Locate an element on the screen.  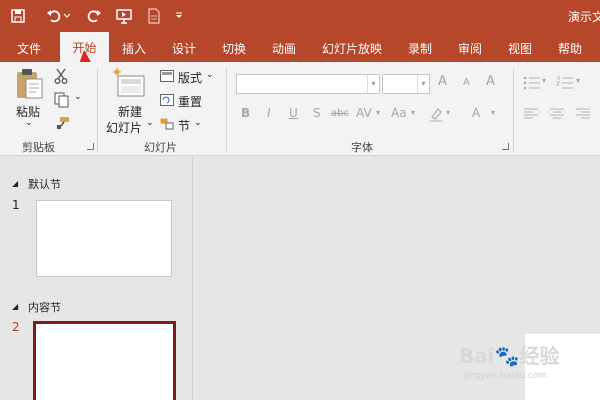
layout-button: 版式 is located at coordinates (190, 77).